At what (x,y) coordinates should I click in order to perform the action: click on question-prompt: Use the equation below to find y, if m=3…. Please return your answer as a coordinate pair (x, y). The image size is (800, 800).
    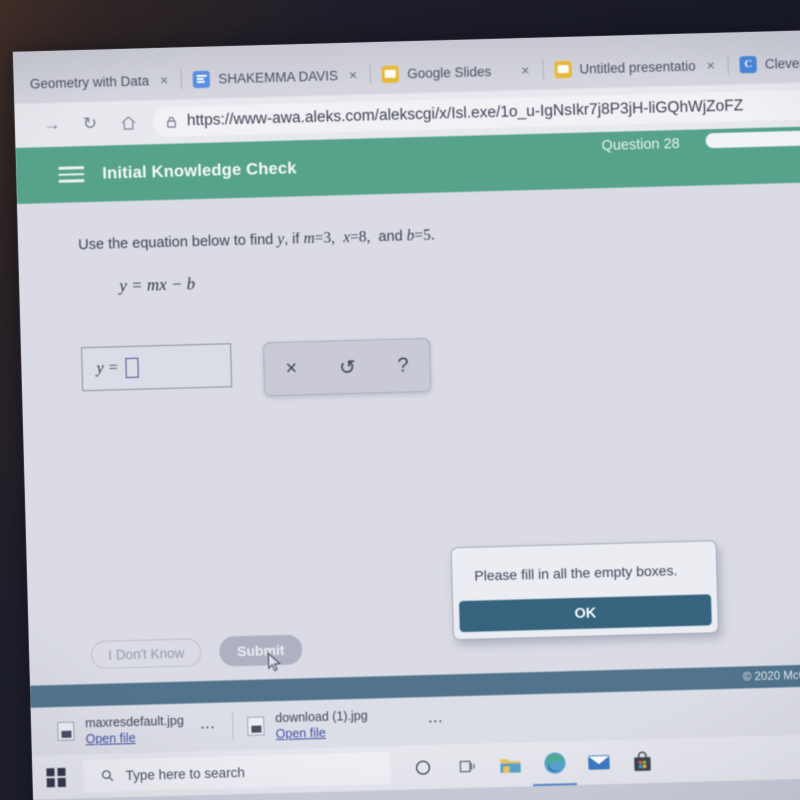
    Looking at the image, I should click on (439, 235).